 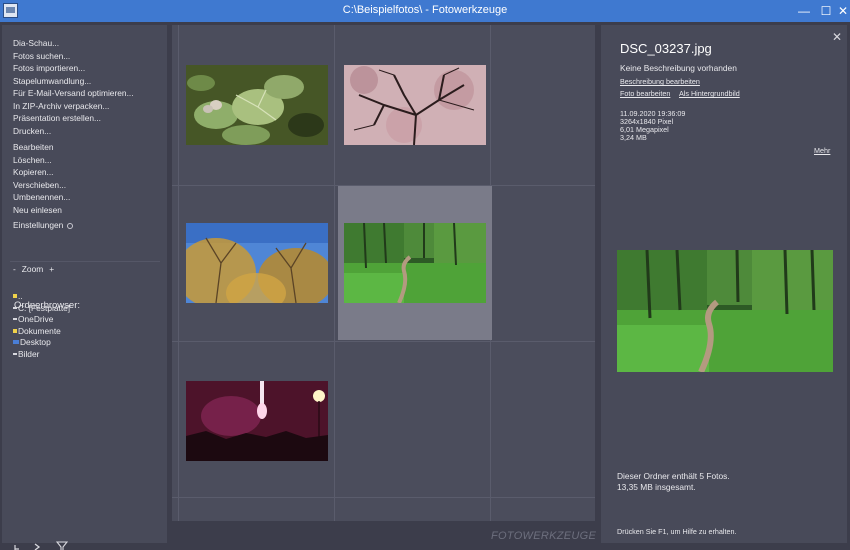 I want to click on edit-description-link: Beschreibung bearbeiten, so click(x=660, y=81).